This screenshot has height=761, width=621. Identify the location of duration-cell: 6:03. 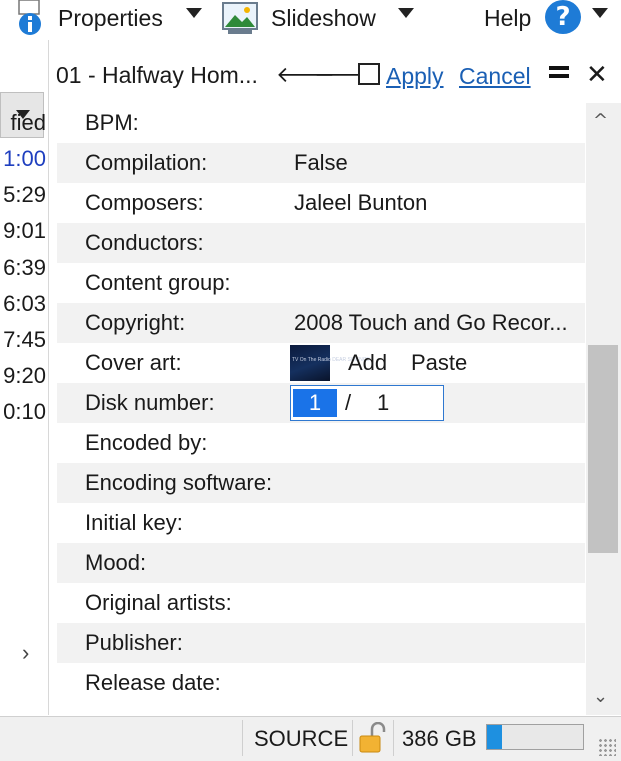
(23, 309).